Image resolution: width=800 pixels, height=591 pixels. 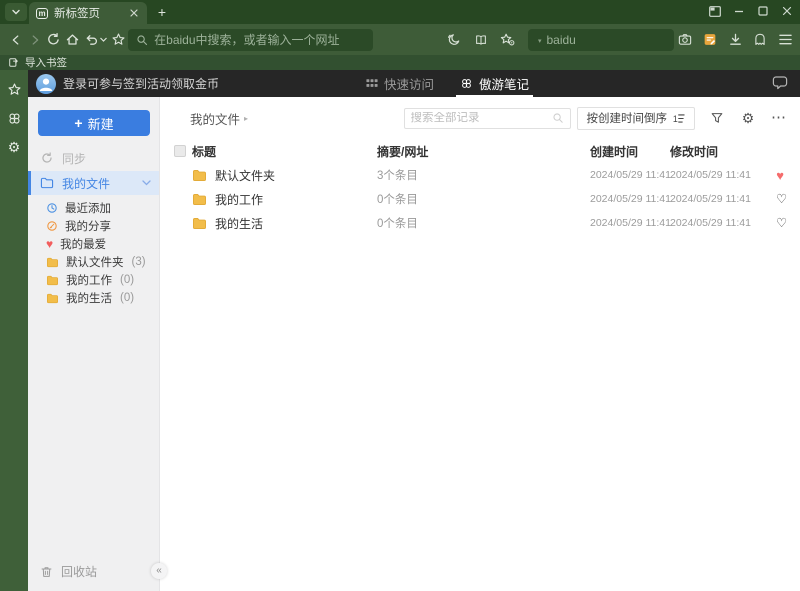 What do you see at coordinates (15, 40) in the screenshot?
I see `back-button` at bounding box center [15, 40].